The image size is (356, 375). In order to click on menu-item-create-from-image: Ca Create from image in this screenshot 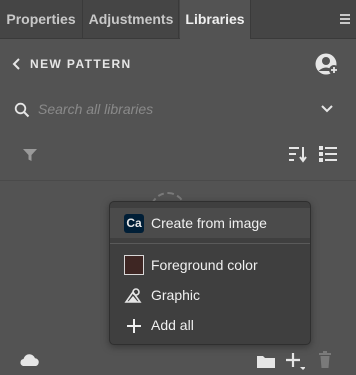, I will do `click(210, 223)`.